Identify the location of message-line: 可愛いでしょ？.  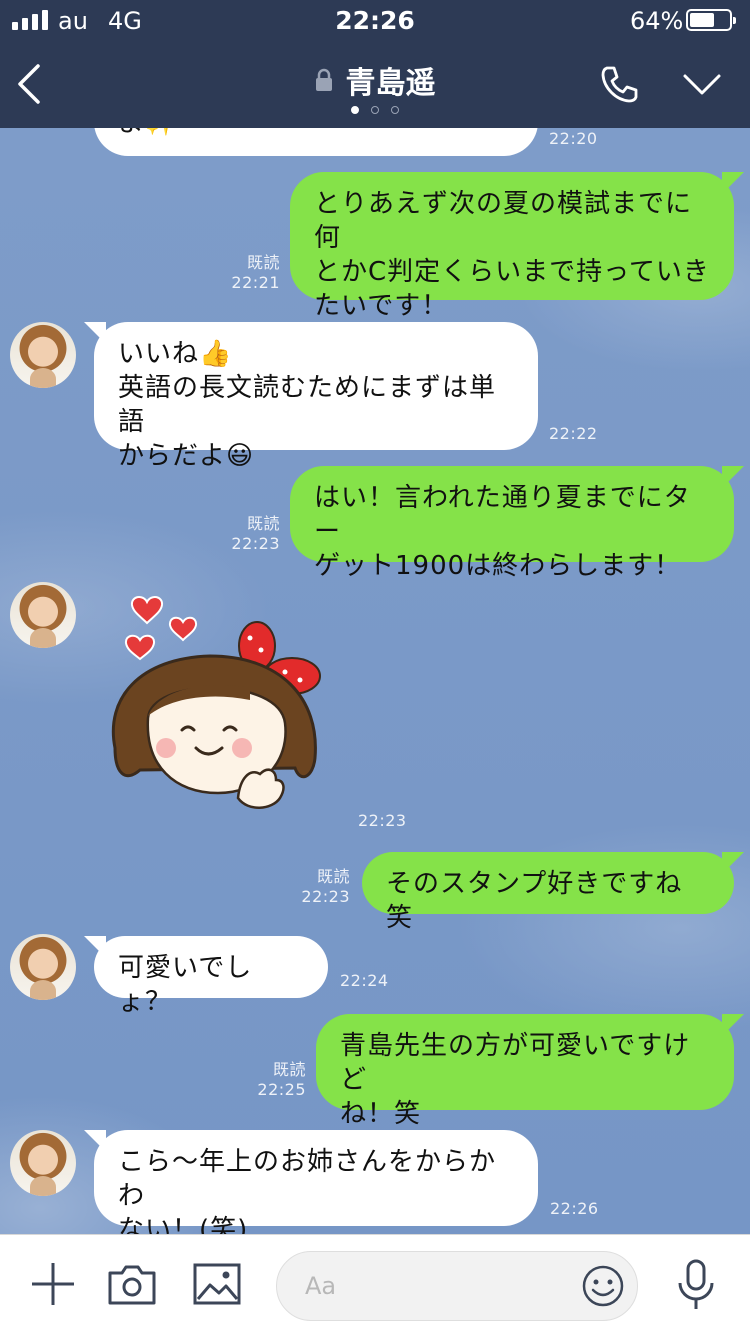
(185, 985).